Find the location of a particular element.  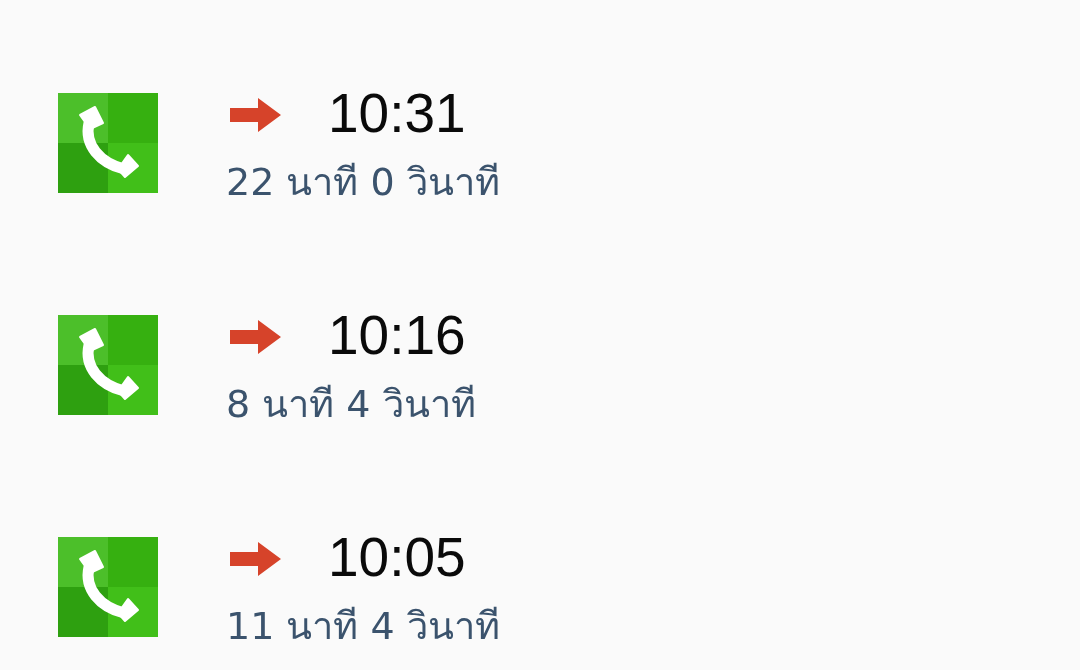

call-duration: 11 นาที 4 วินาที is located at coordinates (363, 626).